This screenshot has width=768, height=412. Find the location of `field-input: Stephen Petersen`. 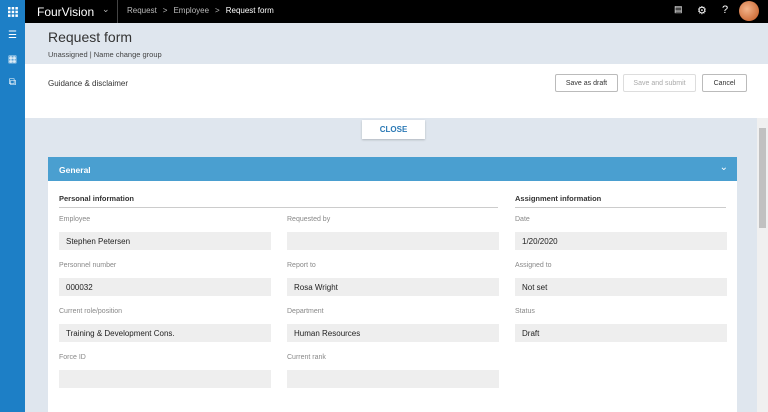

field-input: Stephen Petersen is located at coordinates (165, 241).